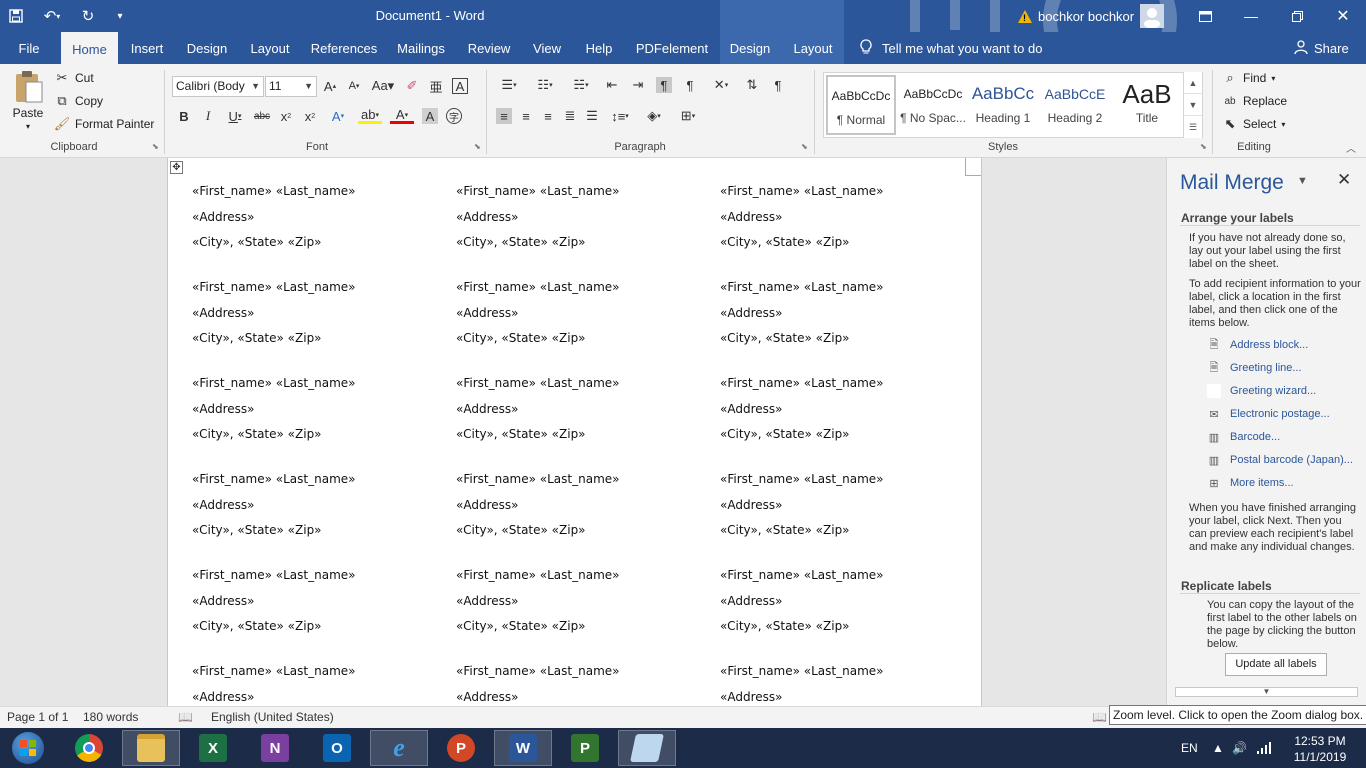  Describe the element at coordinates (1254, 101) in the screenshot. I see `replace-button: ab Replace` at that location.